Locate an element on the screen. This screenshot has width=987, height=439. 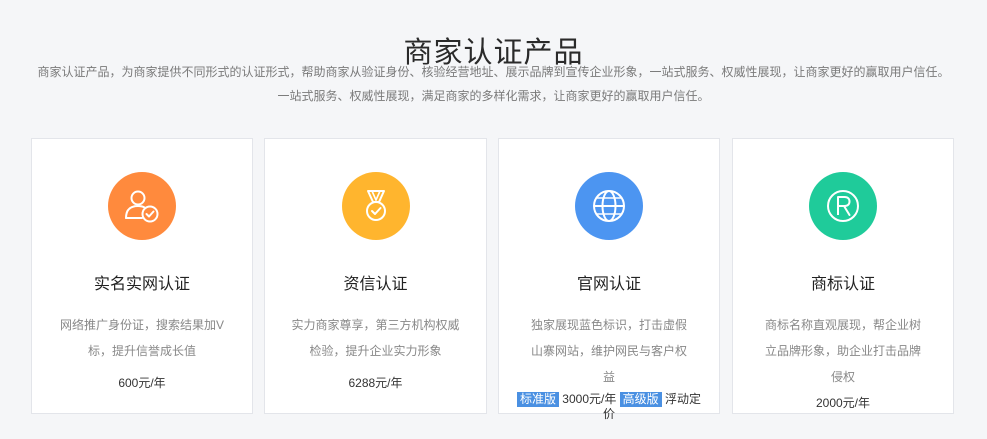
card-title: 资信认证 is located at coordinates (375, 284).